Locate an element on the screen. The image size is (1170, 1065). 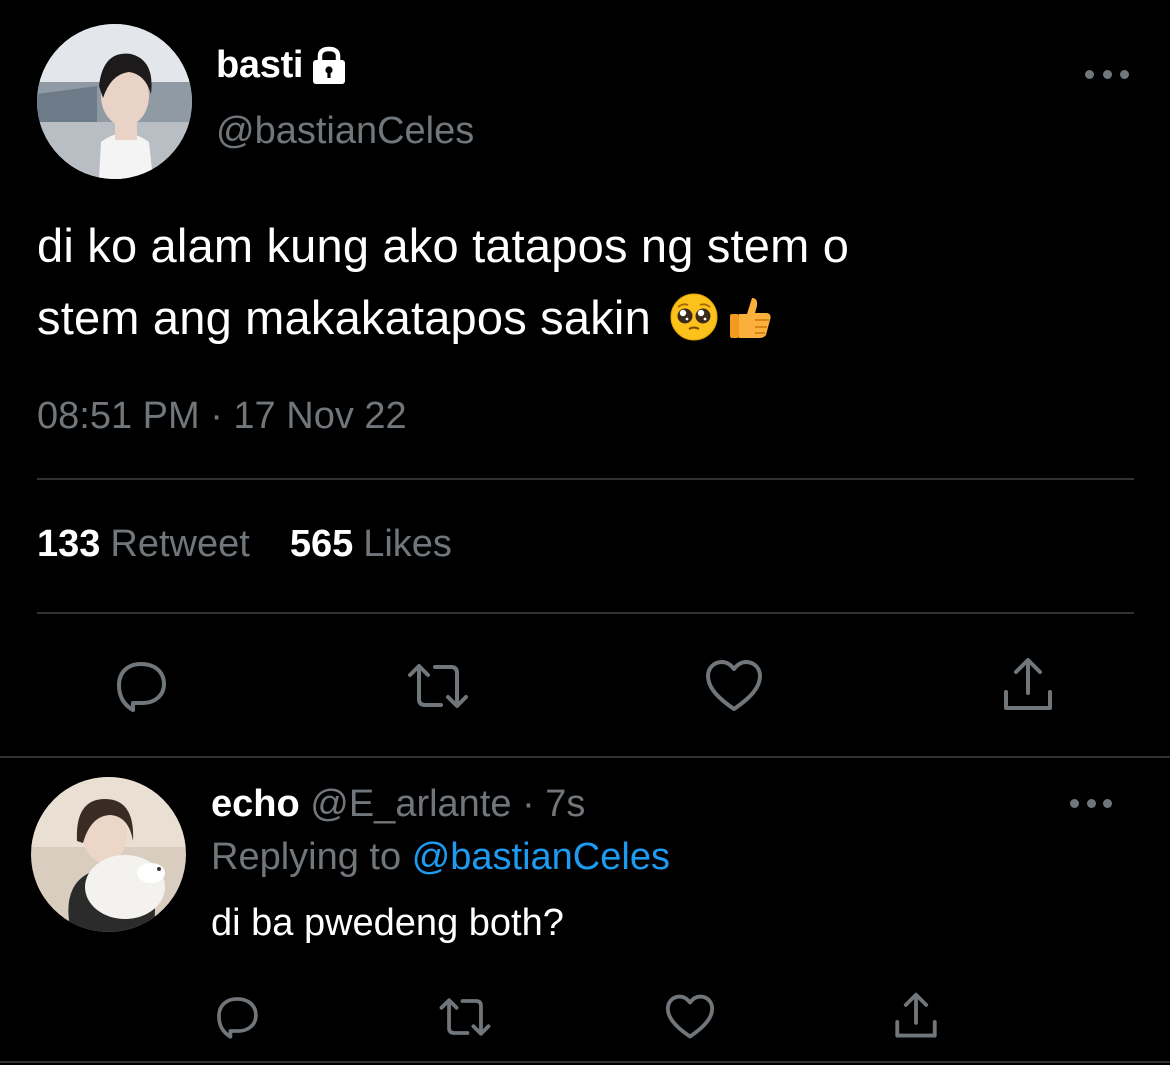
replying-to: Replying to @bastianCeles is located at coordinates (440, 857).